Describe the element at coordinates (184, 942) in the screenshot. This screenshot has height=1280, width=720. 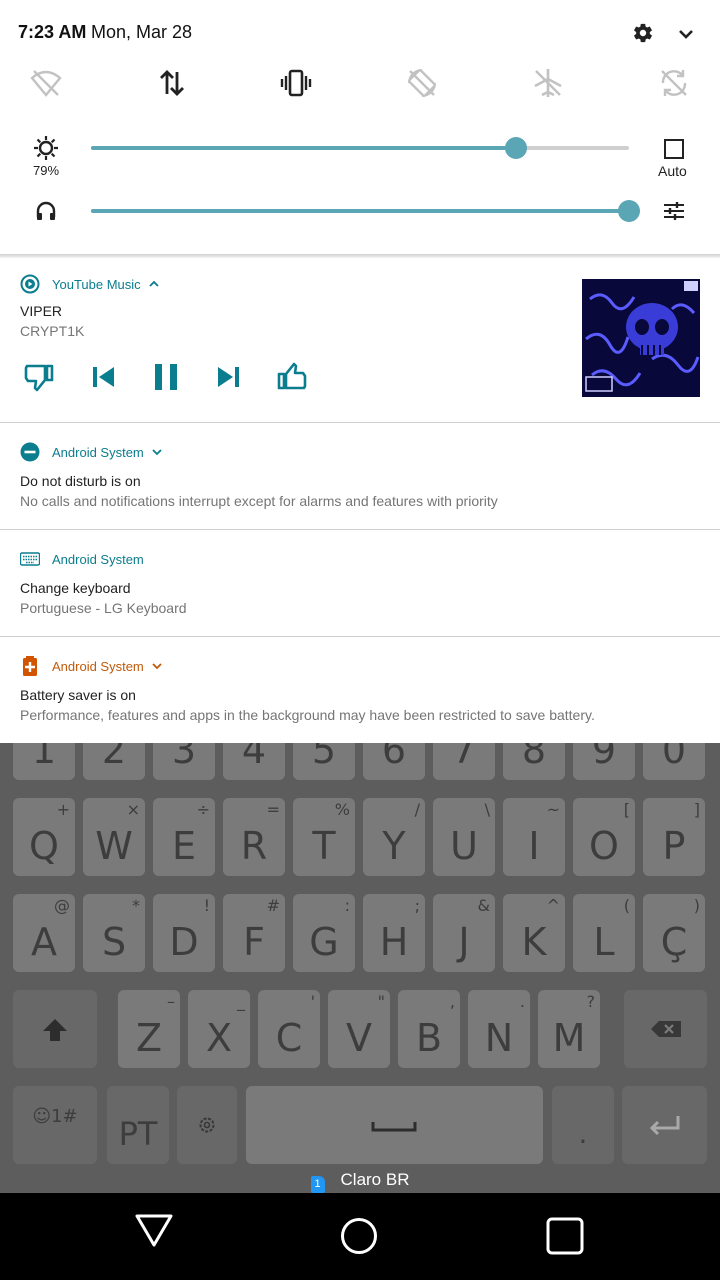
I see `key-label: D` at that location.